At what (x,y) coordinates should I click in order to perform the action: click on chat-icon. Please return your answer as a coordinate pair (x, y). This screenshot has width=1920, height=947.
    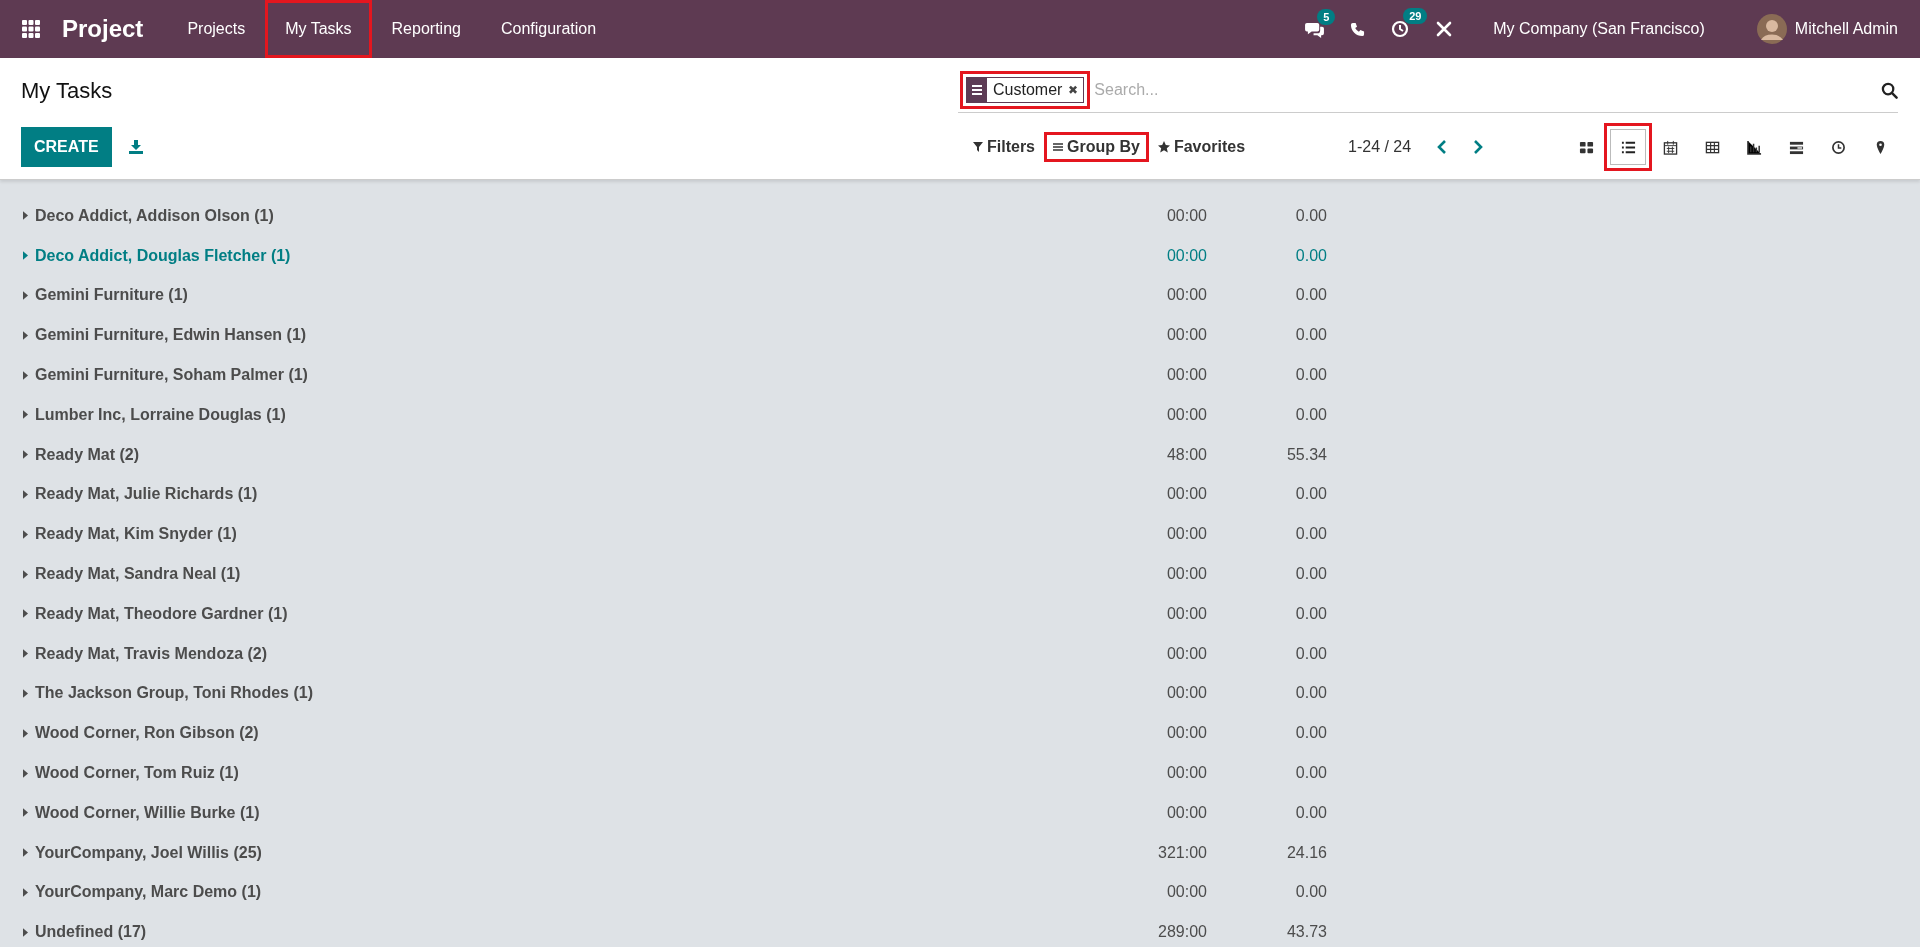
    Looking at the image, I should click on (1315, 29).